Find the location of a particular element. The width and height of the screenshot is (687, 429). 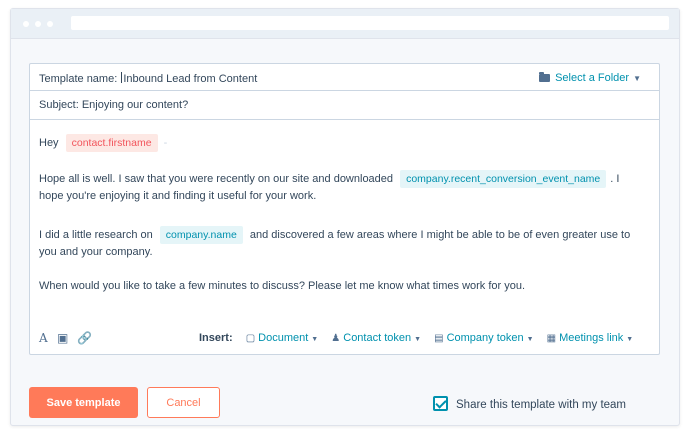

company-name-token: company.name is located at coordinates (201, 235).